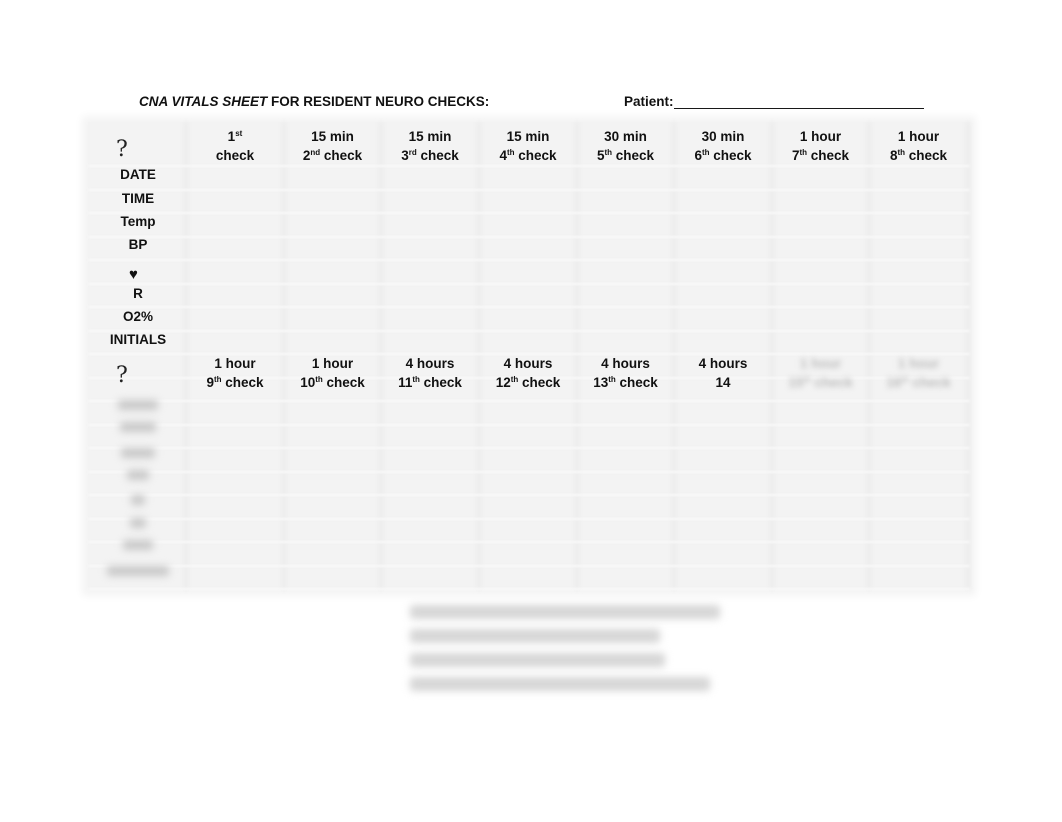 This screenshot has width=1062, height=822. What do you see at coordinates (528, 155) in the screenshot?
I see `check-label: 4th check` at bounding box center [528, 155].